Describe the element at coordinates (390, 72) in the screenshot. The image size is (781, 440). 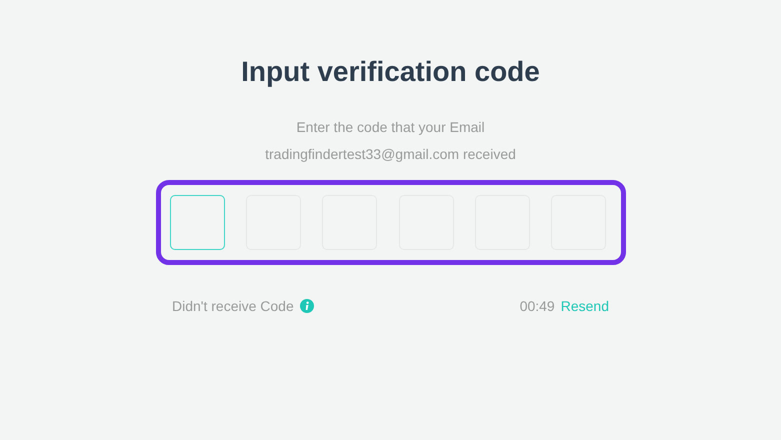
I see `page-title: Input verification code` at that location.